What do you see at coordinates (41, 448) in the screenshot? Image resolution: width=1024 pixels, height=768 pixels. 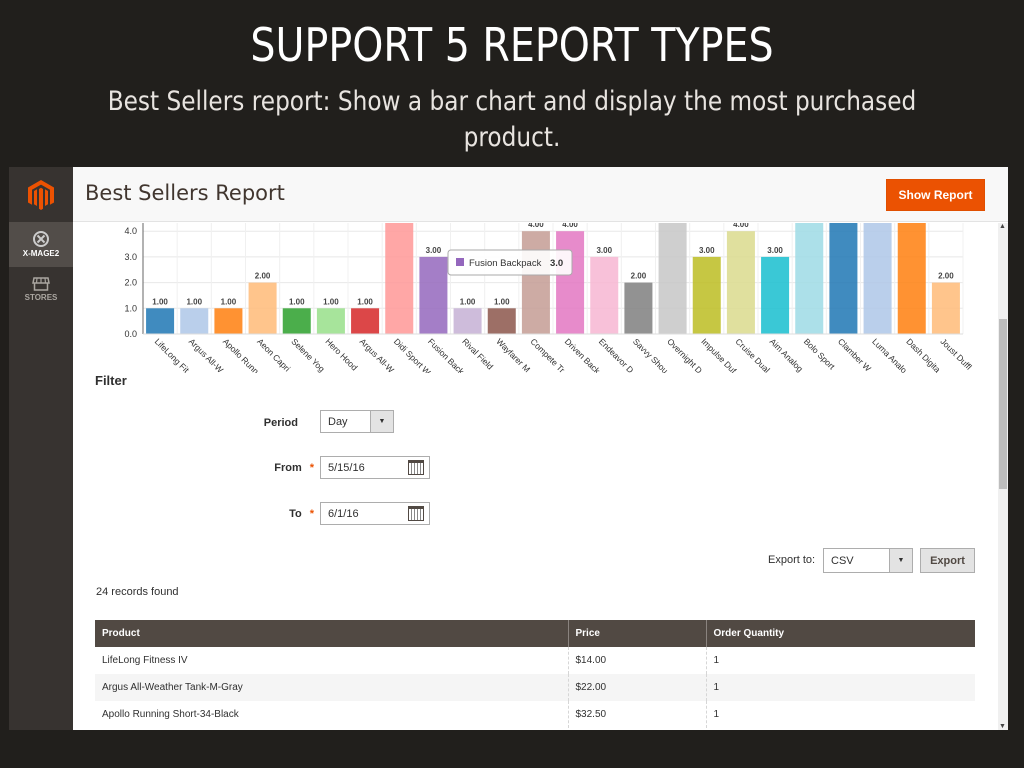 I see `sidebar: X-MAGE2 STORES` at bounding box center [41, 448].